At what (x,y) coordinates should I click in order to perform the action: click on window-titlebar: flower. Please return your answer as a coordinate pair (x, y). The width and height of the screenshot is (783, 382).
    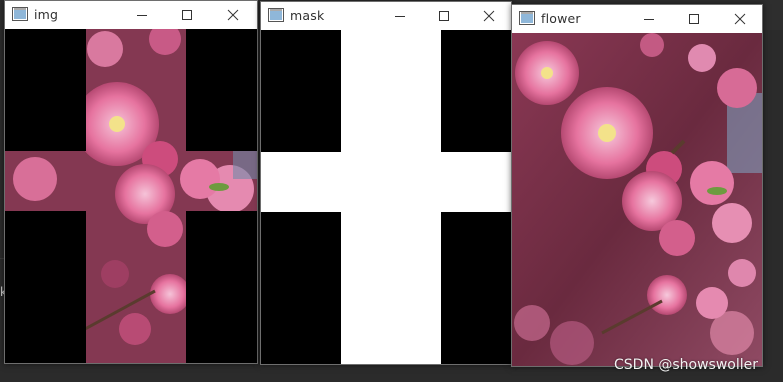
    Looking at the image, I should click on (637, 19).